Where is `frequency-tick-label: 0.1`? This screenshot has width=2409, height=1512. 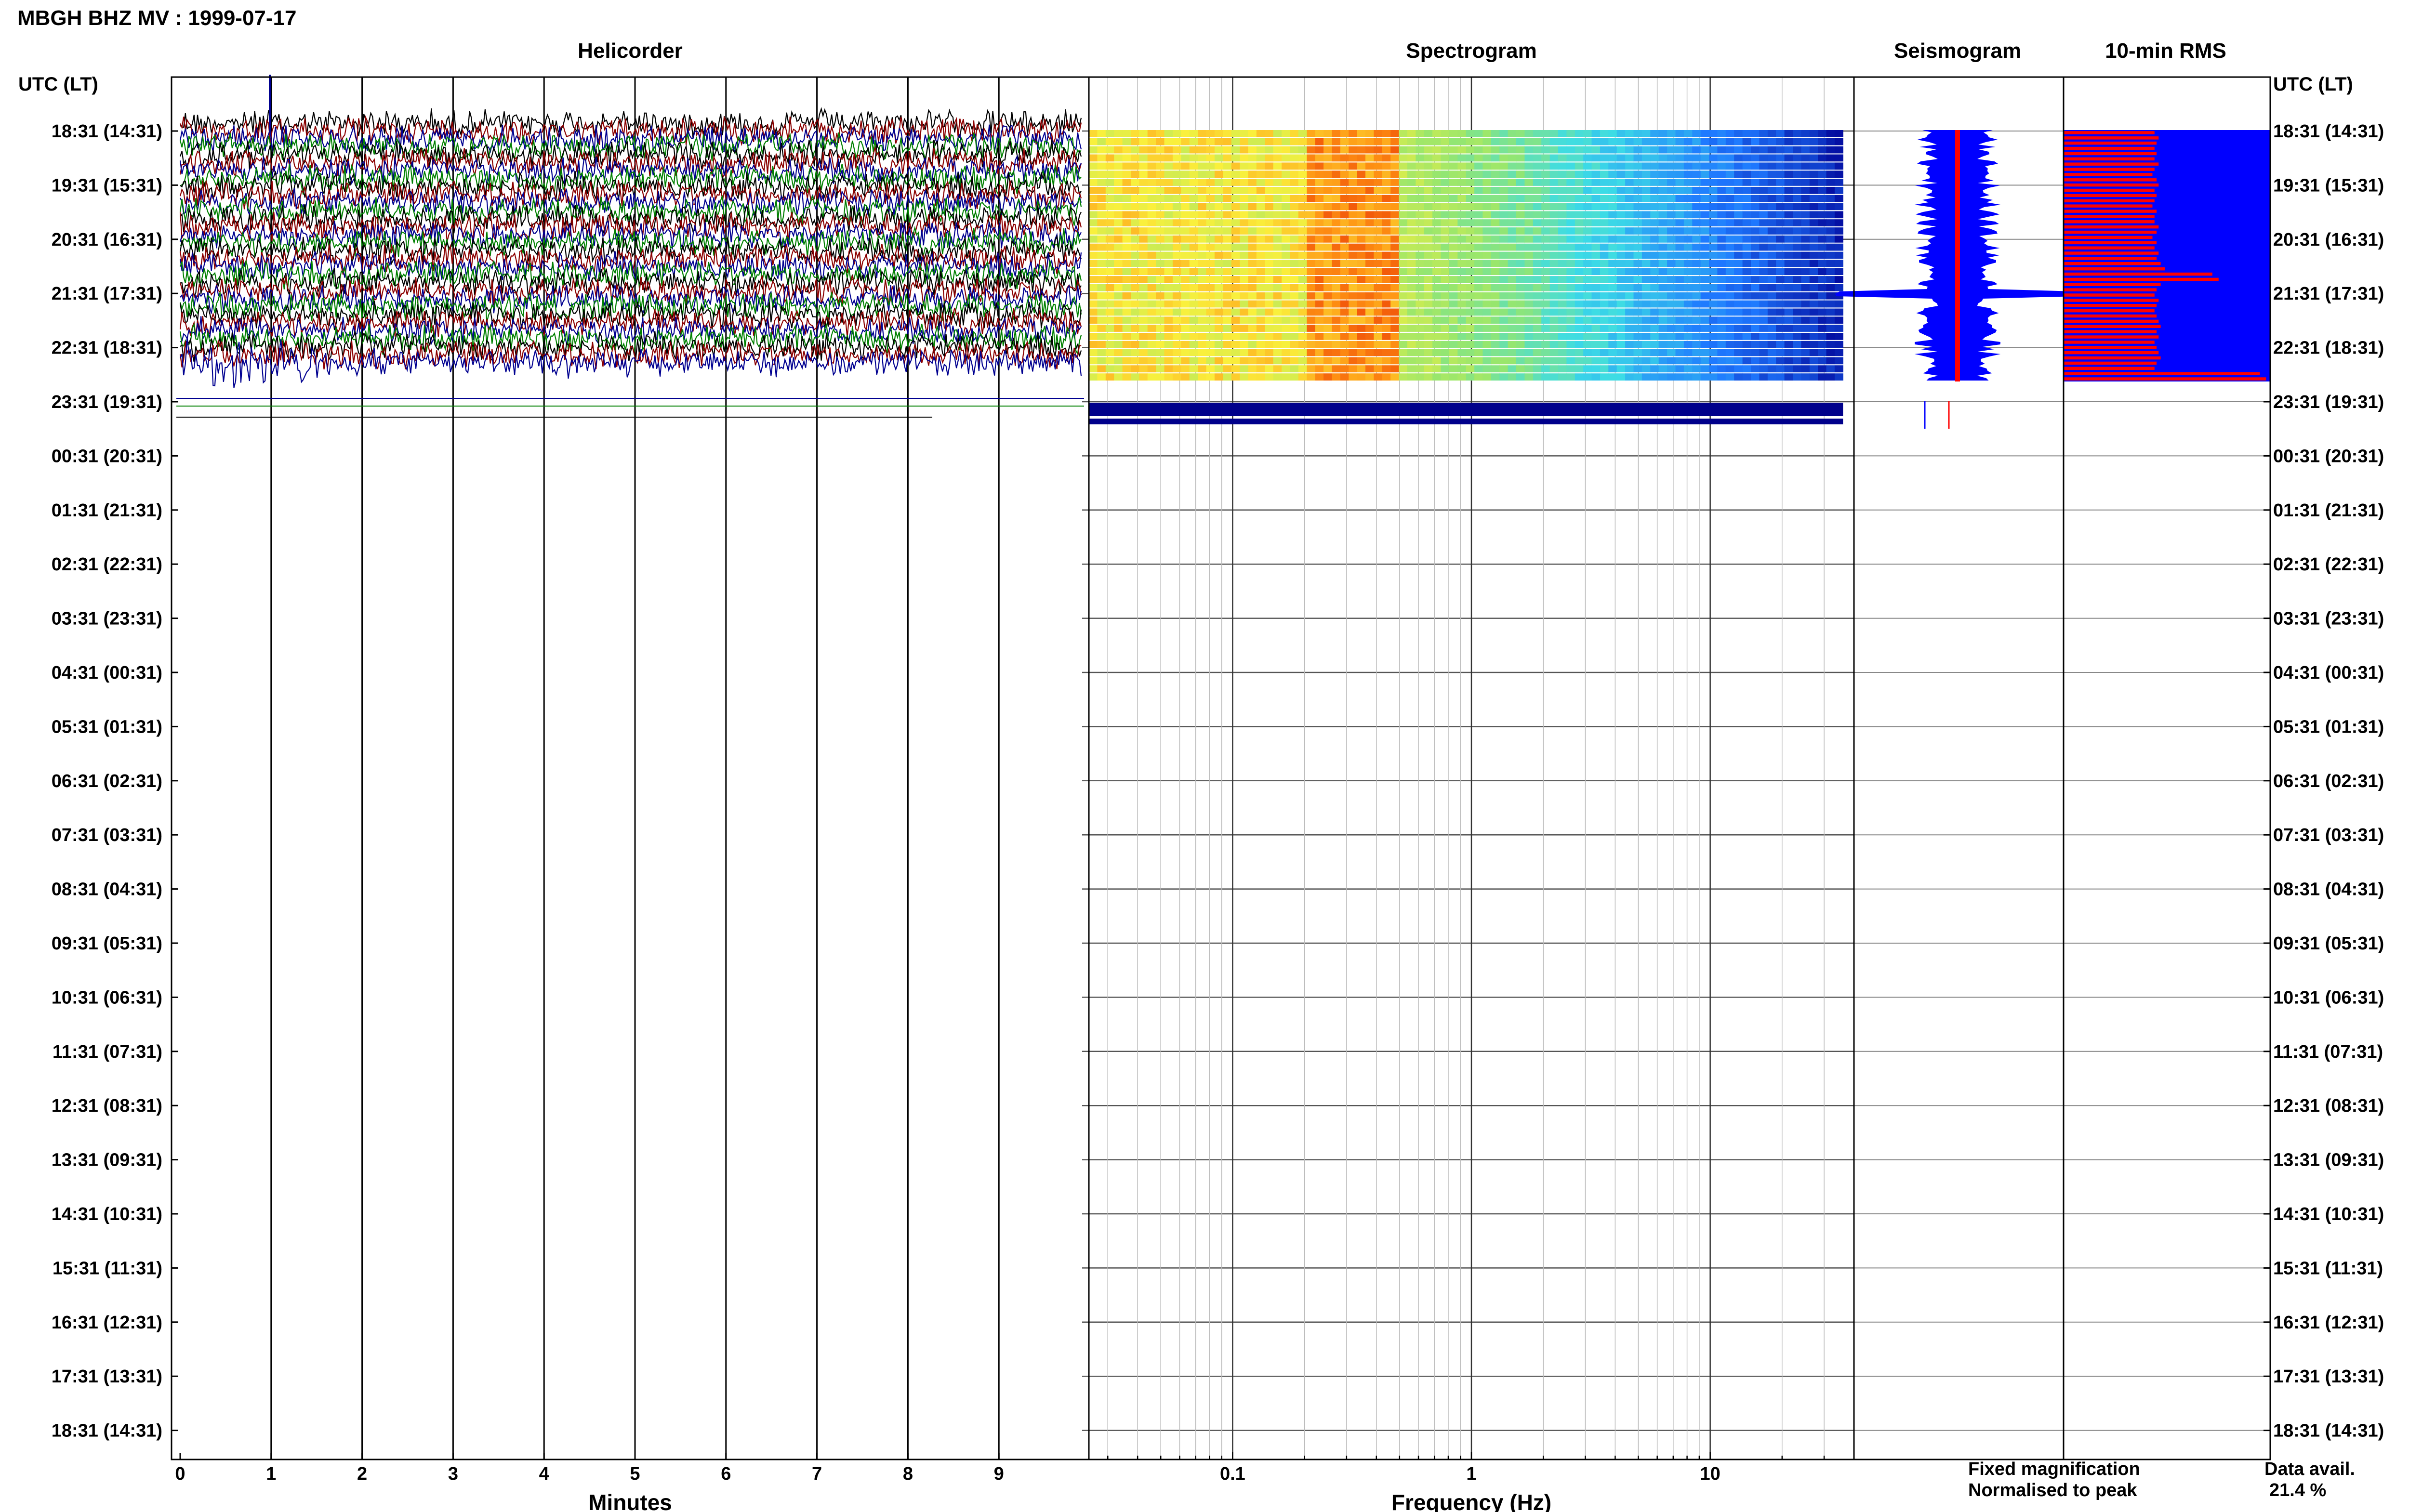 frequency-tick-label: 0.1 is located at coordinates (1232, 1474).